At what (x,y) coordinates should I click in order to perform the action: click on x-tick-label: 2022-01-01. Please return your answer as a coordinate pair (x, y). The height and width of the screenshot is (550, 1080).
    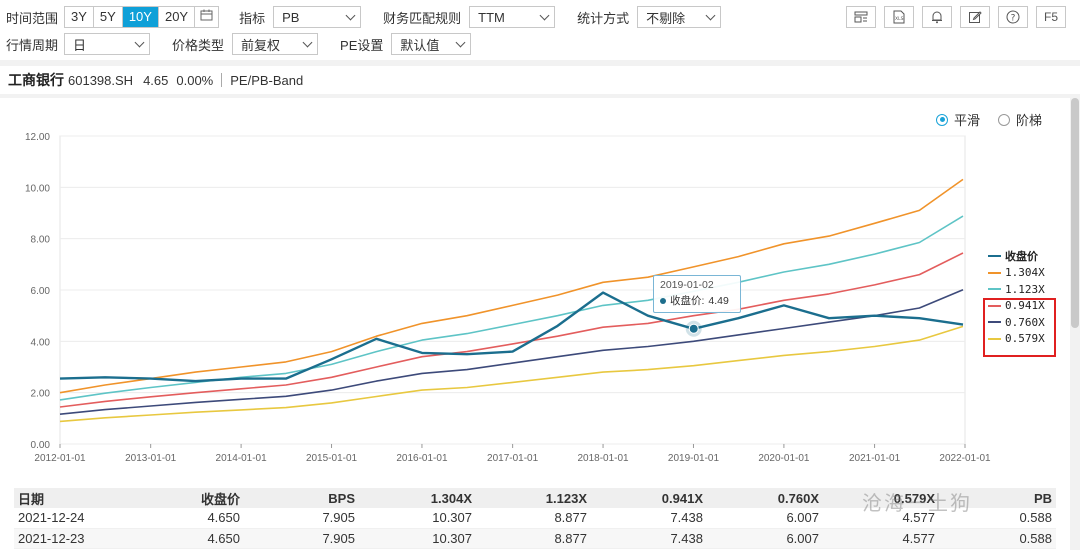
    Looking at the image, I should click on (965, 458).